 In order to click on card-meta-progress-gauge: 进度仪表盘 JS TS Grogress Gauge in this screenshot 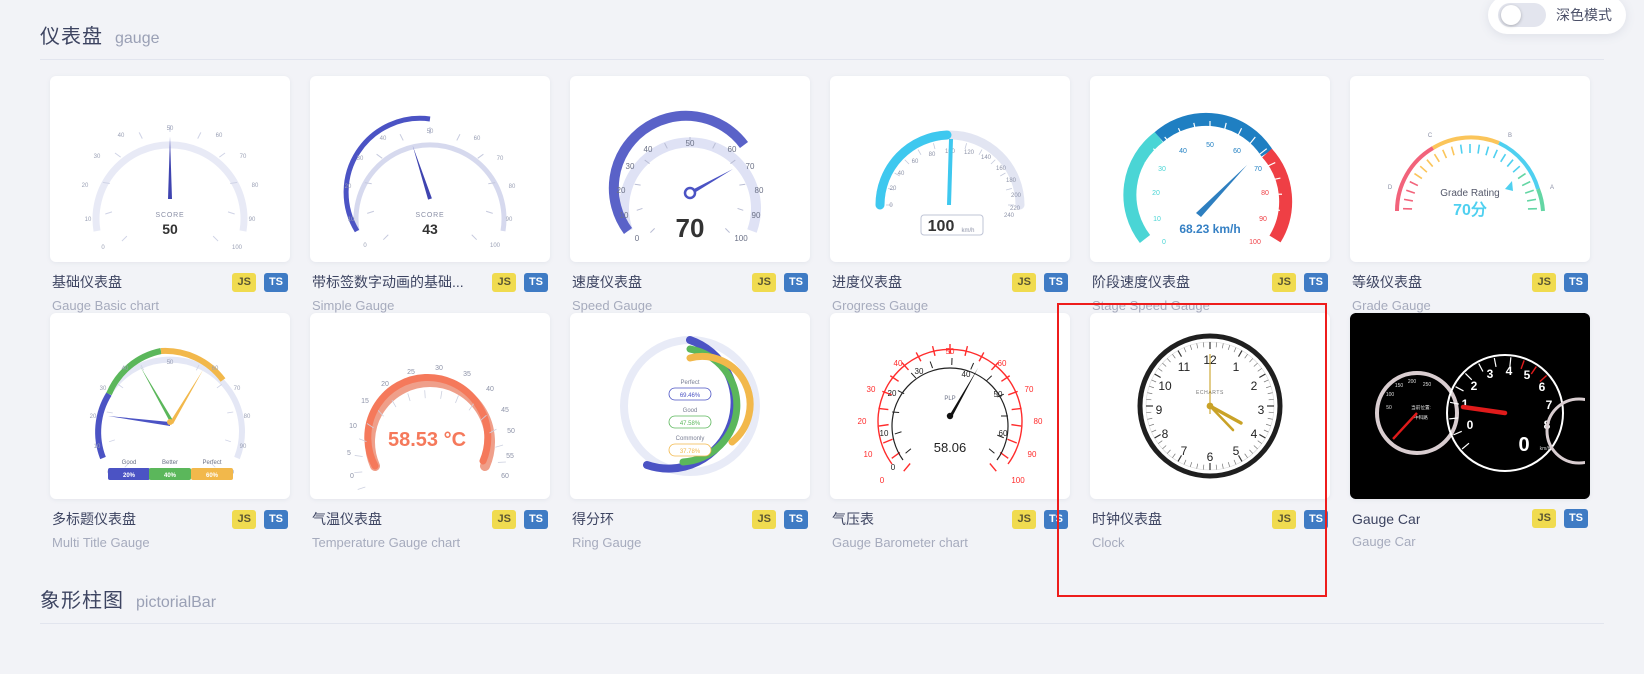, I will do `click(950, 287)`.